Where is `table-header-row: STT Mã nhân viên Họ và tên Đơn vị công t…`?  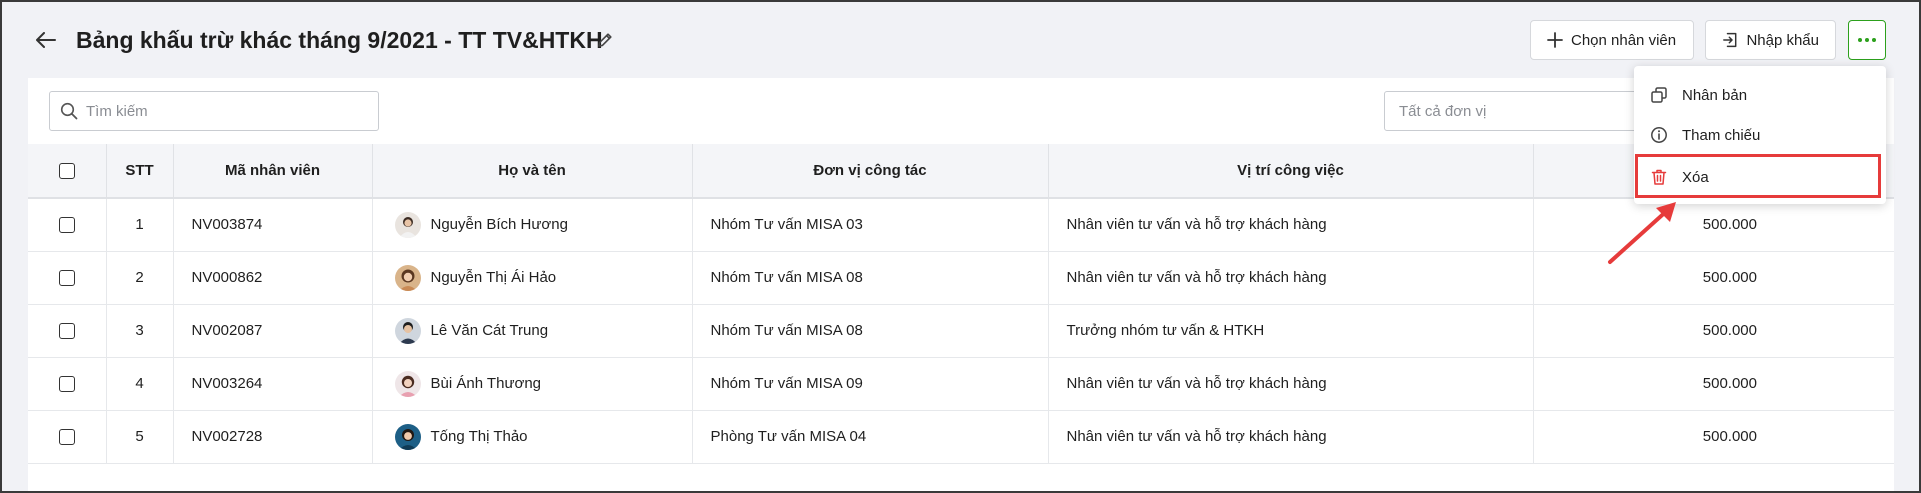 table-header-row: STT Mã nhân viên Họ và tên Đơn vị công t… is located at coordinates (961, 171).